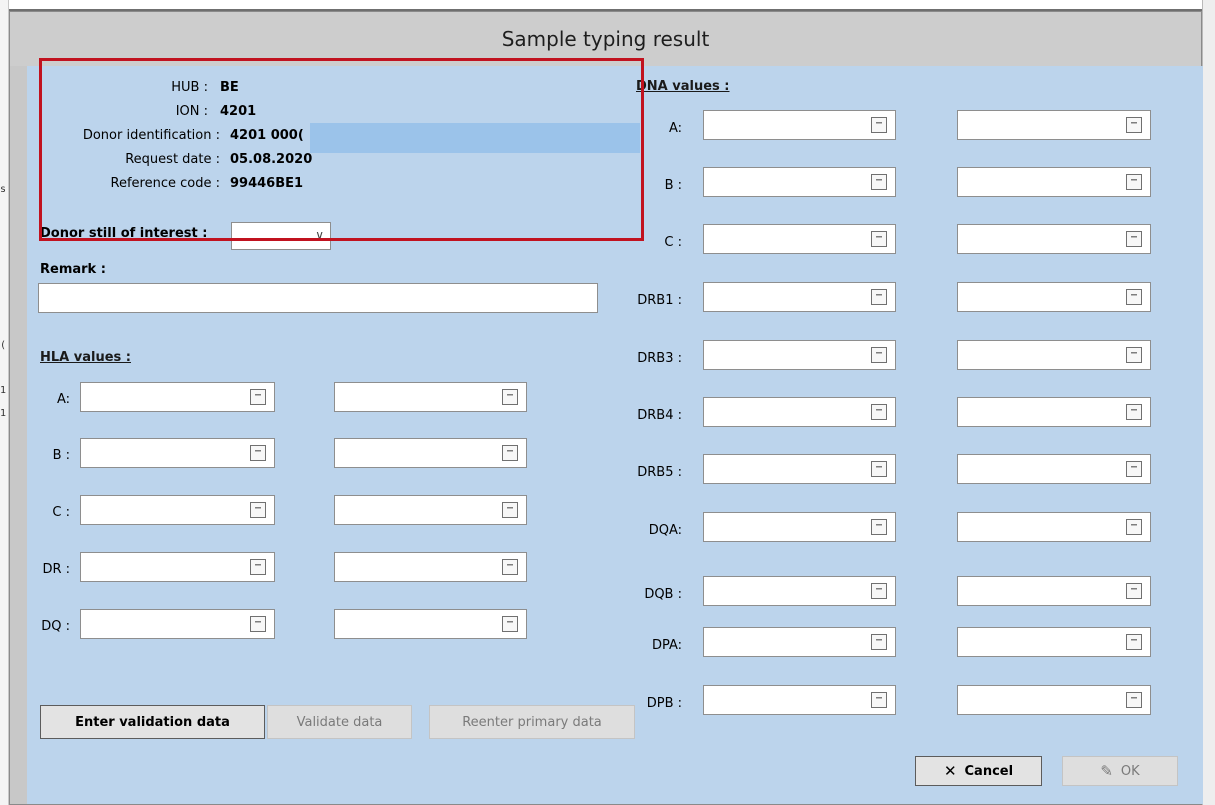 This screenshot has height=805, width=1215. I want to click on background-text-fragment: s, so click(3, 189).